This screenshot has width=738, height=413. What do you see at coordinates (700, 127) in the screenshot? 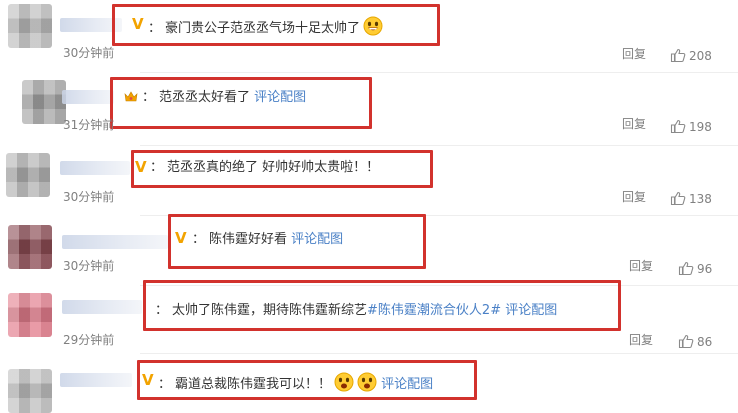
I see `like-count: 198` at bounding box center [700, 127].